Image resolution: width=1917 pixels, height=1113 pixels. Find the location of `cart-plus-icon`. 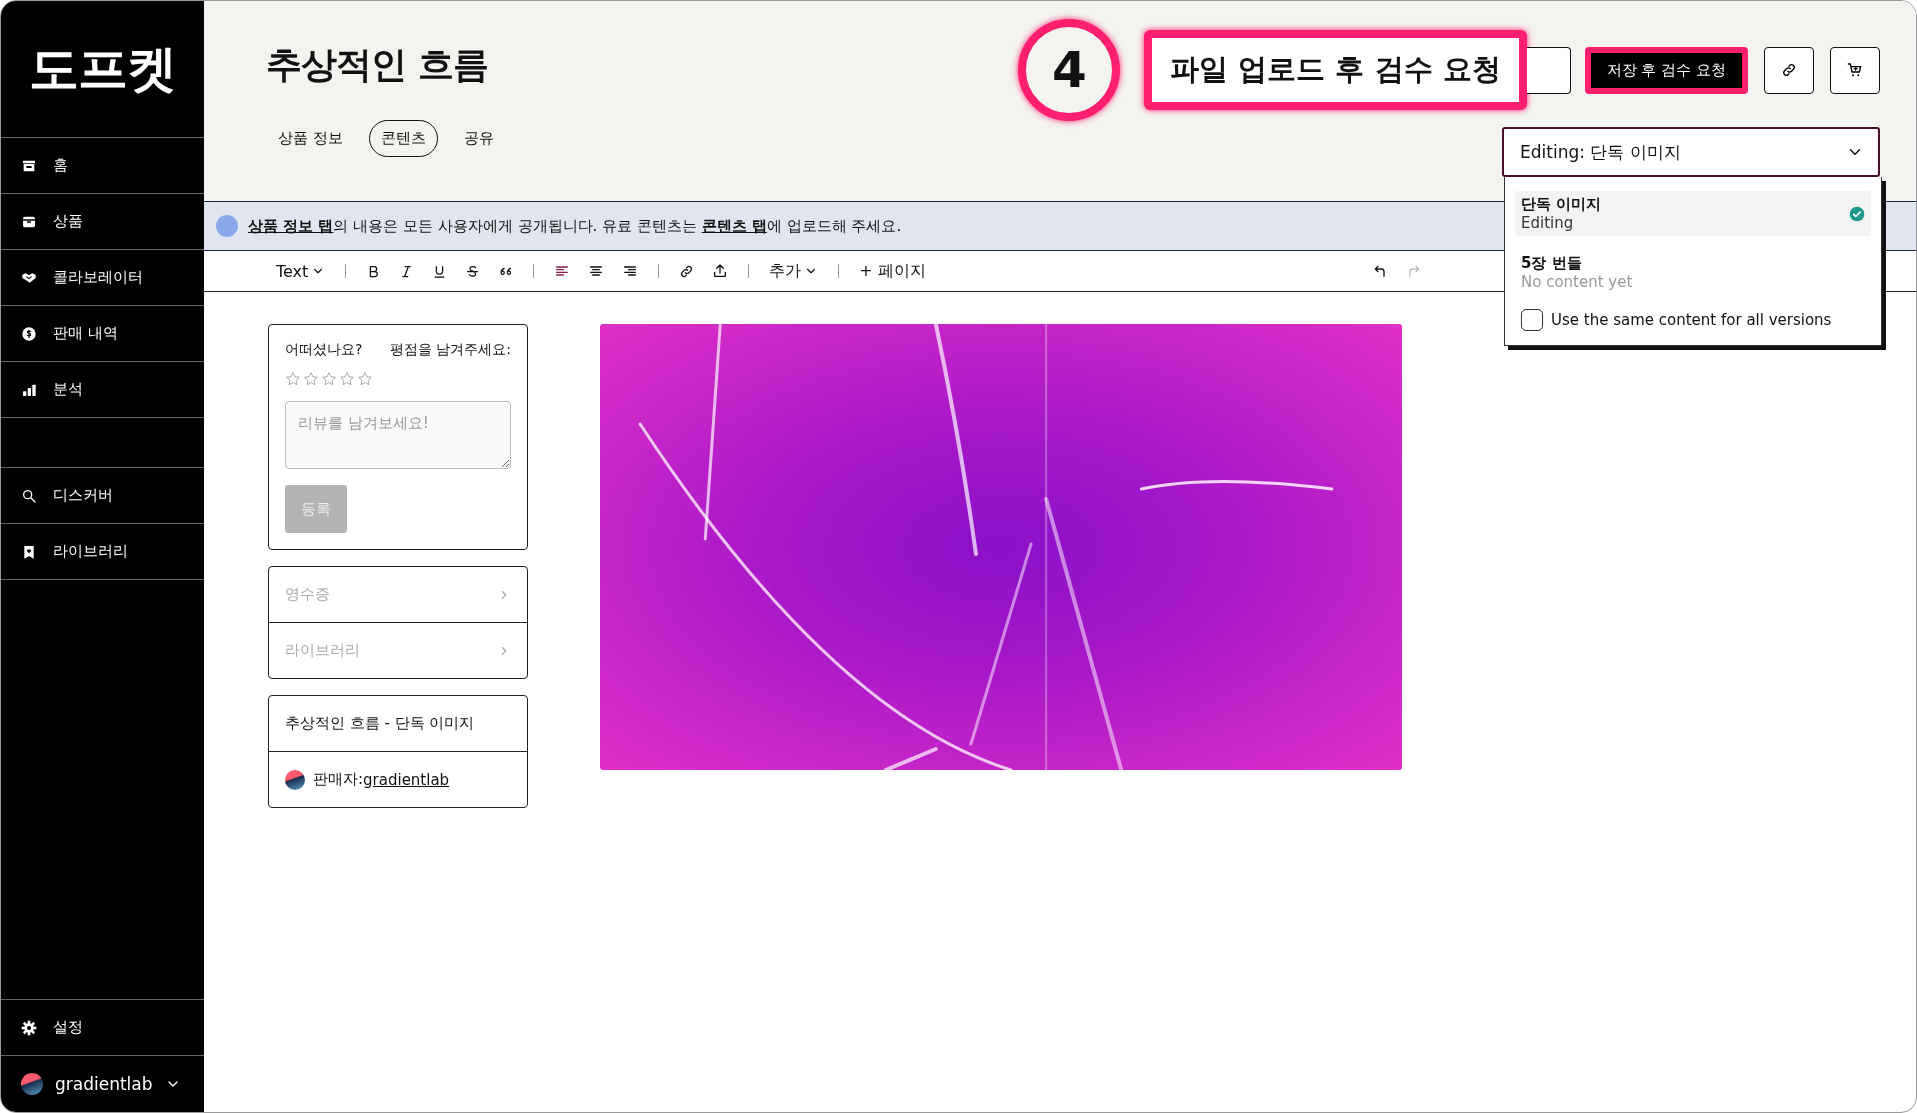

cart-plus-icon is located at coordinates (1855, 70).